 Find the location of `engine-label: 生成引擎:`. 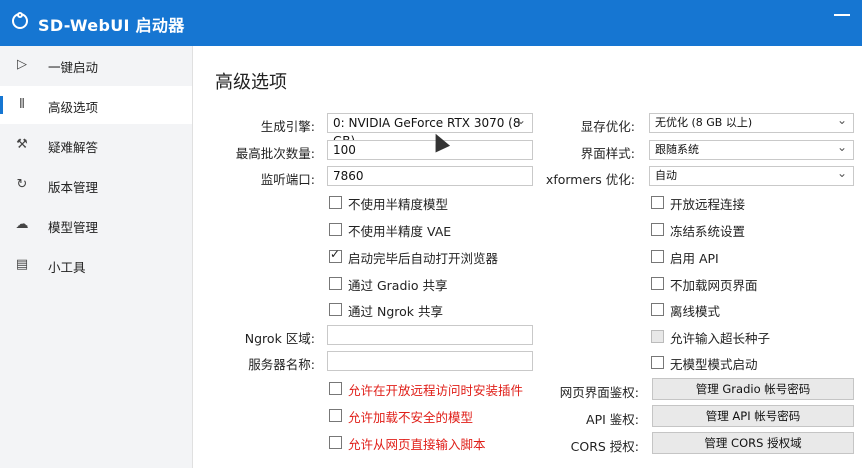

engine-label: 生成引擎: is located at coordinates (287, 126).